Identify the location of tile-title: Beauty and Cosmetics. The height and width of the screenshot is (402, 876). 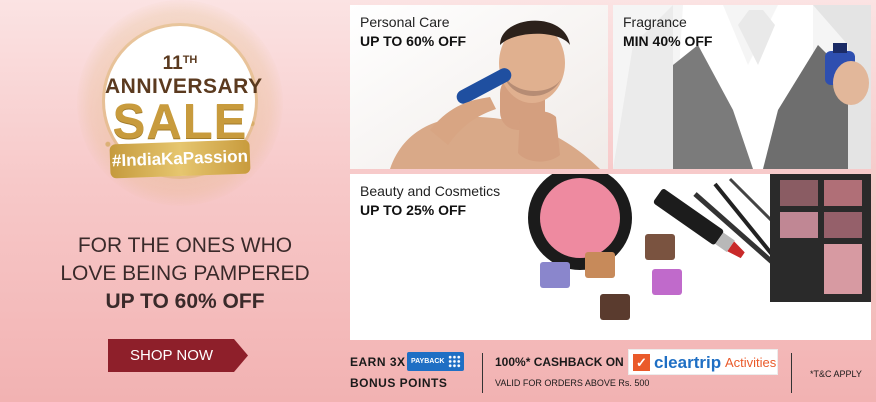
(430, 191).